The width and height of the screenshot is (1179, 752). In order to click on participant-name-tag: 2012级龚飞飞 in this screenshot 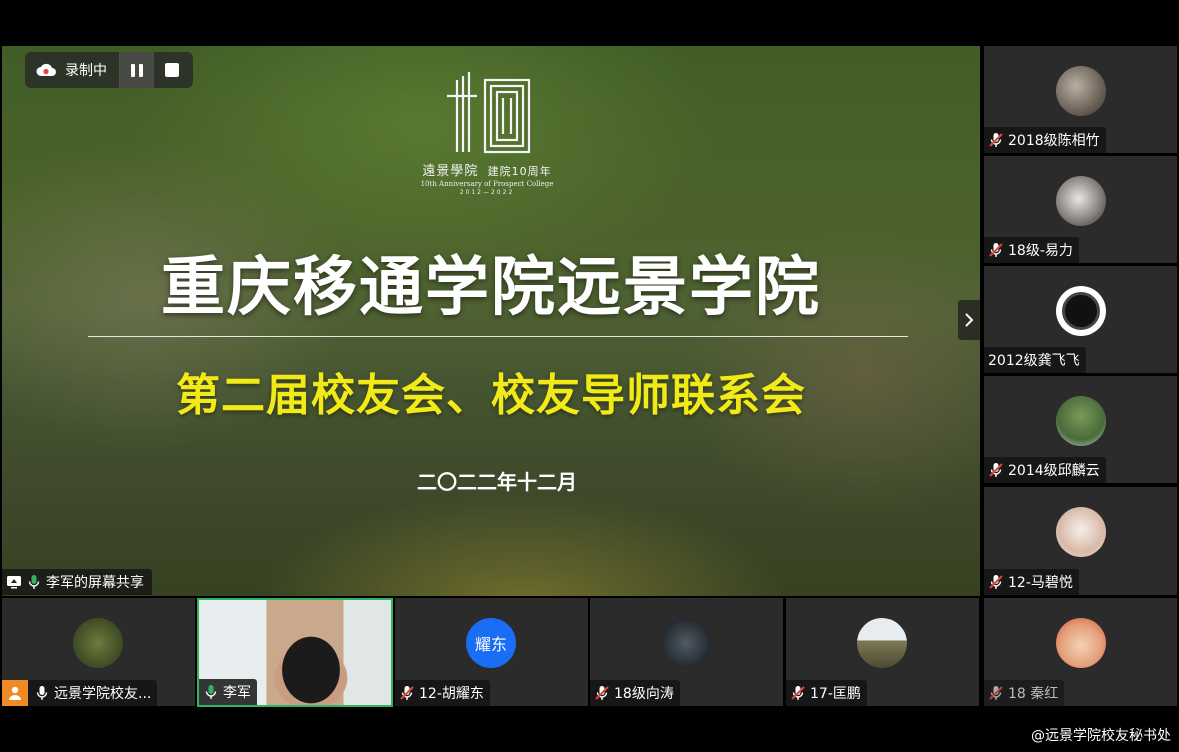, I will do `click(1035, 360)`.